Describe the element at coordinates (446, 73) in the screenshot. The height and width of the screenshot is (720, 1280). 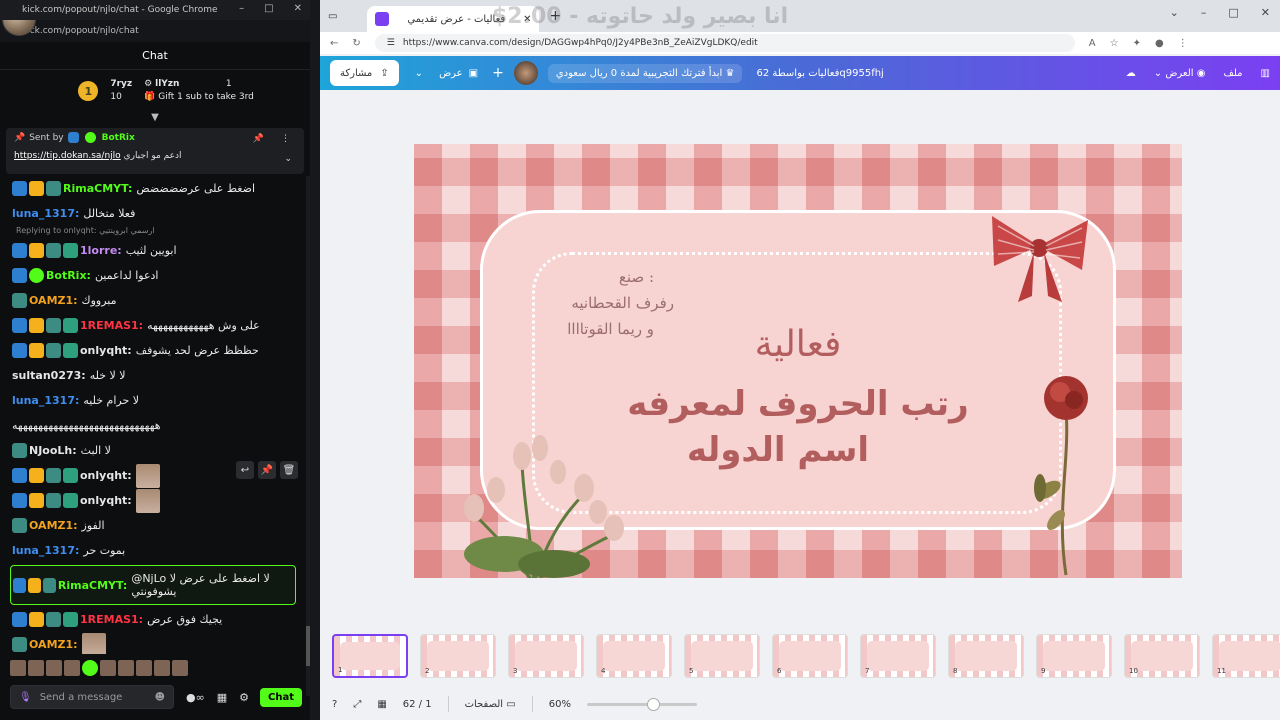
I see `present-button: ⌄ عرض ▣` at that location.